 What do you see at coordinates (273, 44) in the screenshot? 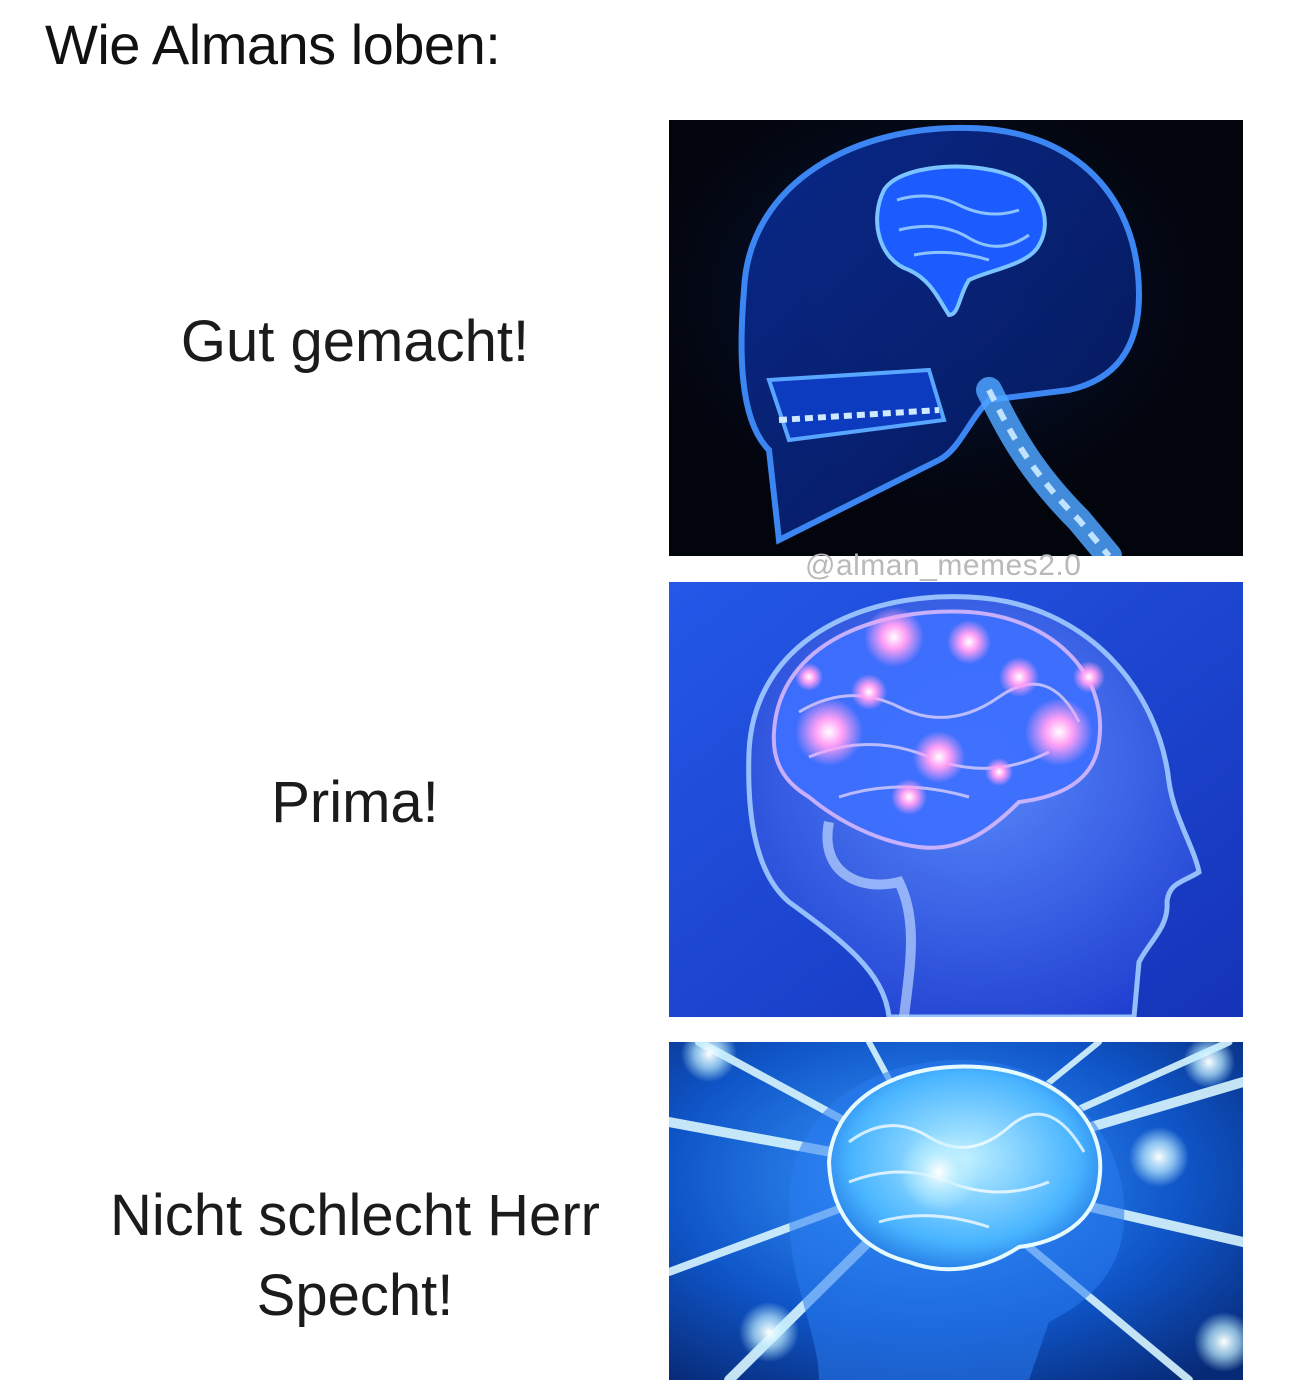
I see `meme-title: Wie Almans loben:` at bounding box center [273, 44].